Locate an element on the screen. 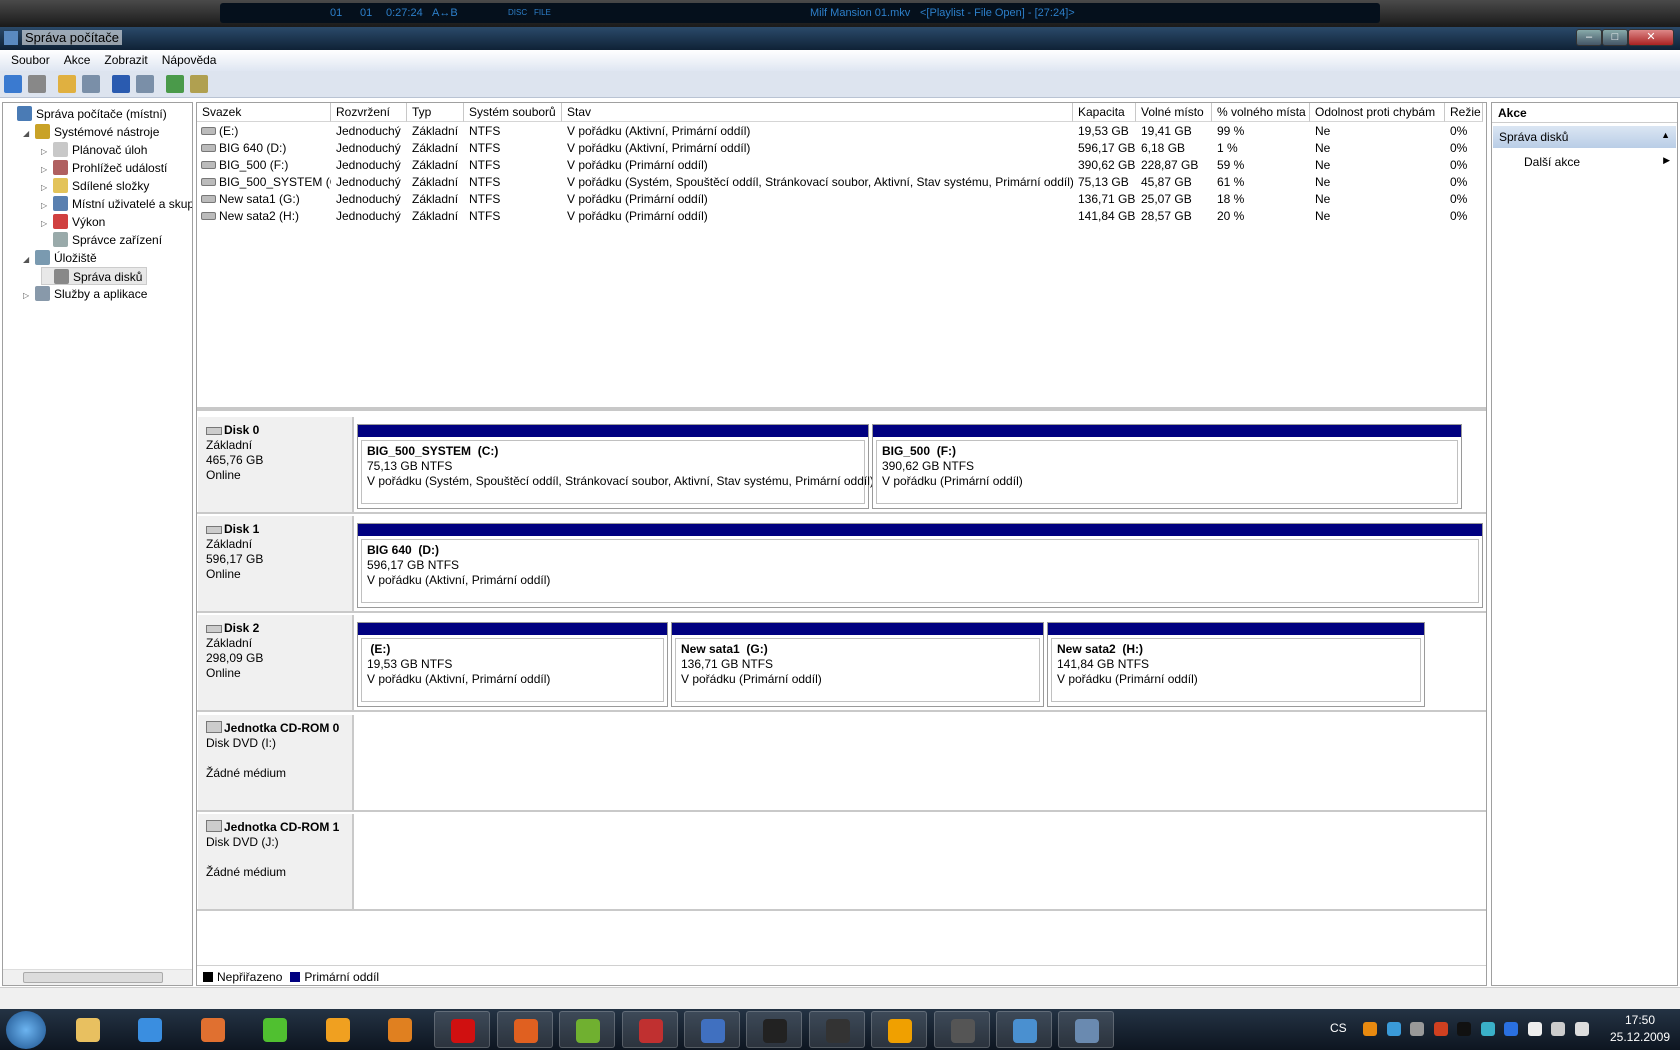 Image resolution: width=1680 pixels, height=1050 pixels. menu-soubor: Soubor is located at coordinates (30, 60).